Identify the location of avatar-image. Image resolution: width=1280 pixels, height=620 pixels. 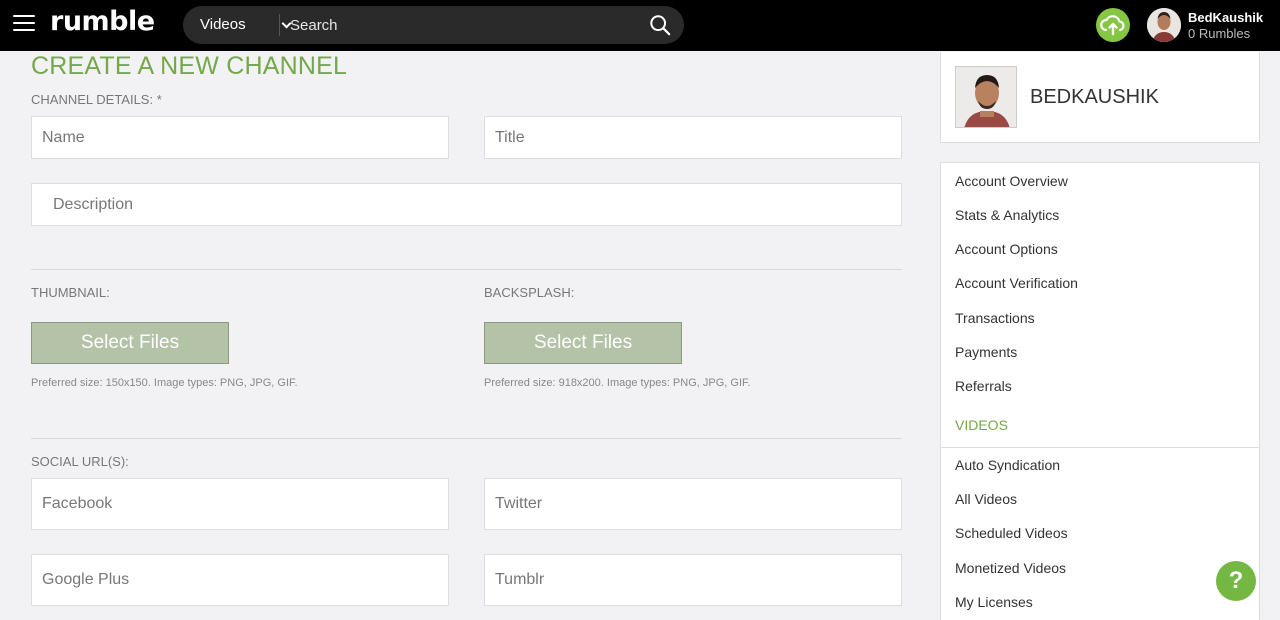
(1164, 25).